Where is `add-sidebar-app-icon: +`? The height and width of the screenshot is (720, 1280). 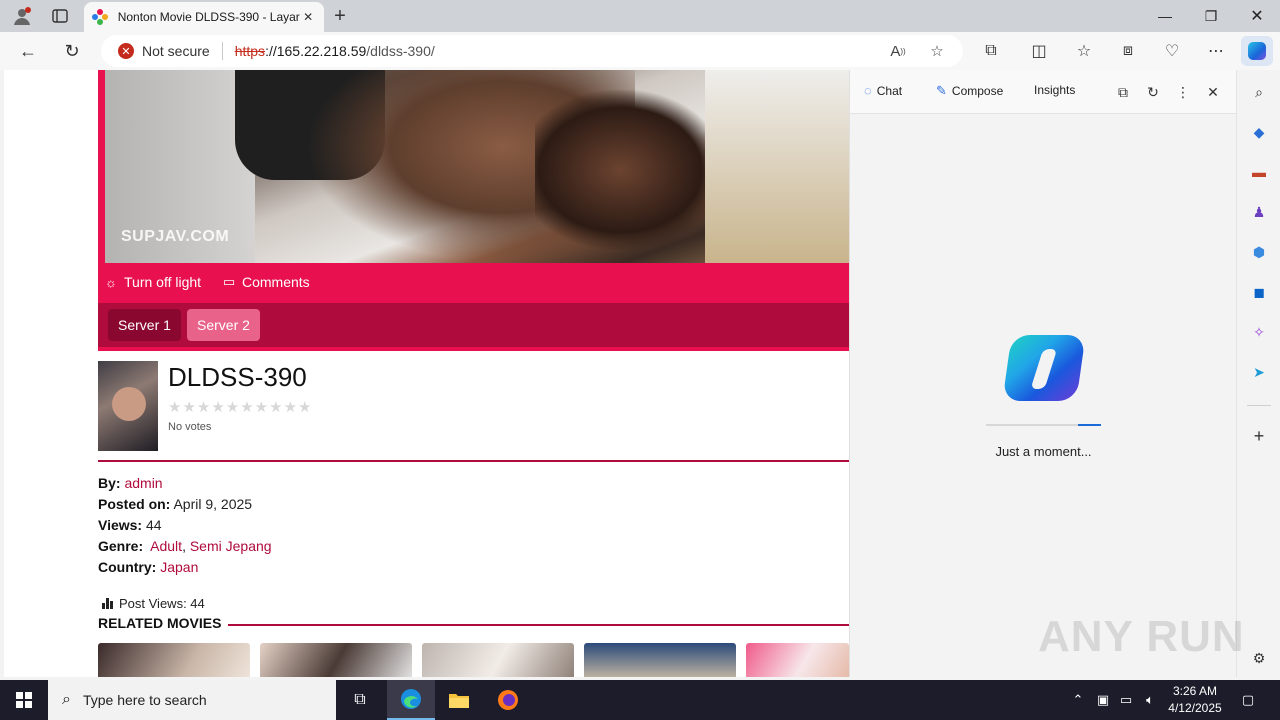 add-sidebar-app-icon: + is located at coordinates (1259, 436).